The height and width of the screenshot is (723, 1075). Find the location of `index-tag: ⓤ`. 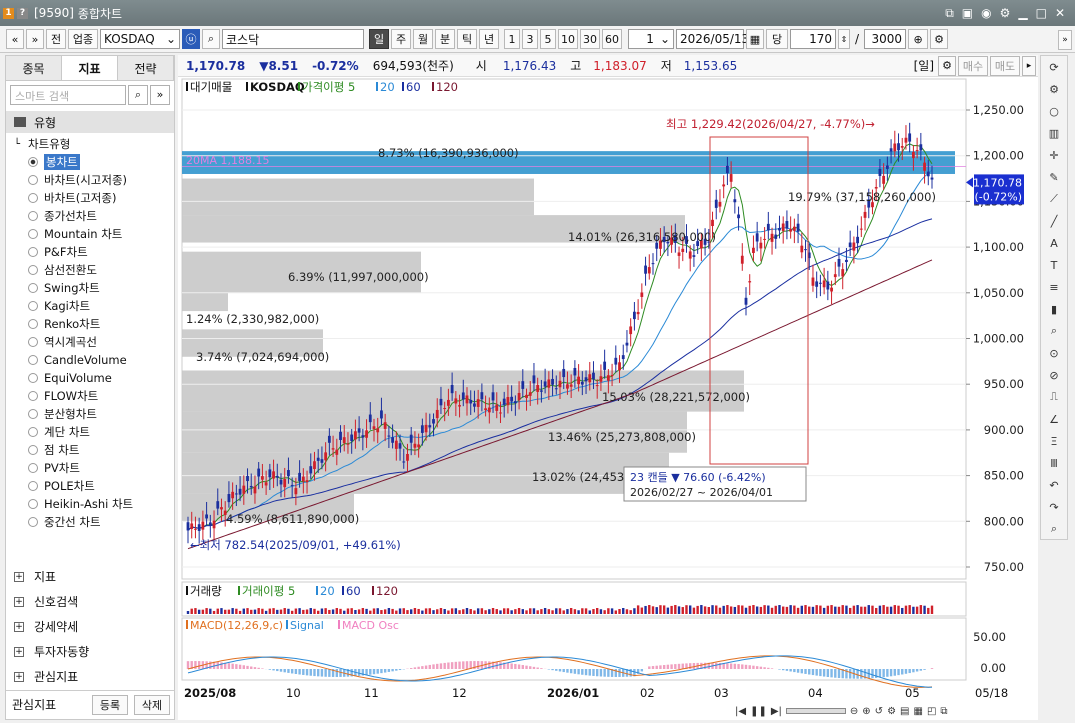

index-tag: ⓤ is located at coordinates (191, 39).